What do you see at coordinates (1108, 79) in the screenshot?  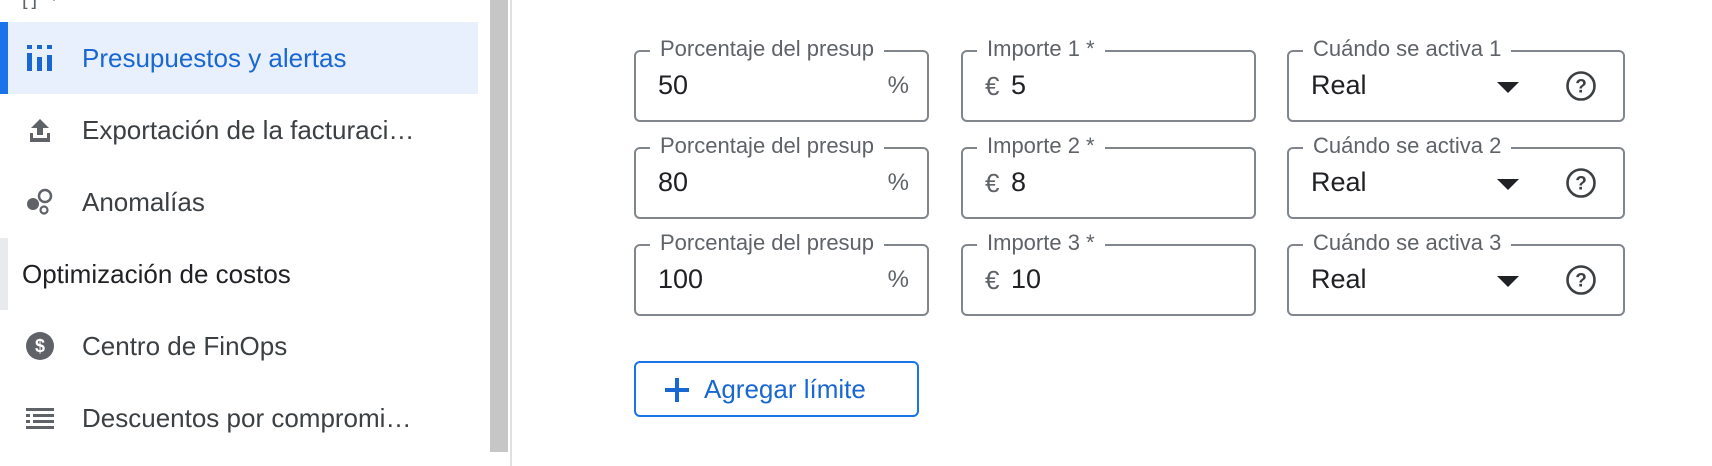 I see `amount-field-1: Importe 1 * € 5` at bounding box center [1108, 79].